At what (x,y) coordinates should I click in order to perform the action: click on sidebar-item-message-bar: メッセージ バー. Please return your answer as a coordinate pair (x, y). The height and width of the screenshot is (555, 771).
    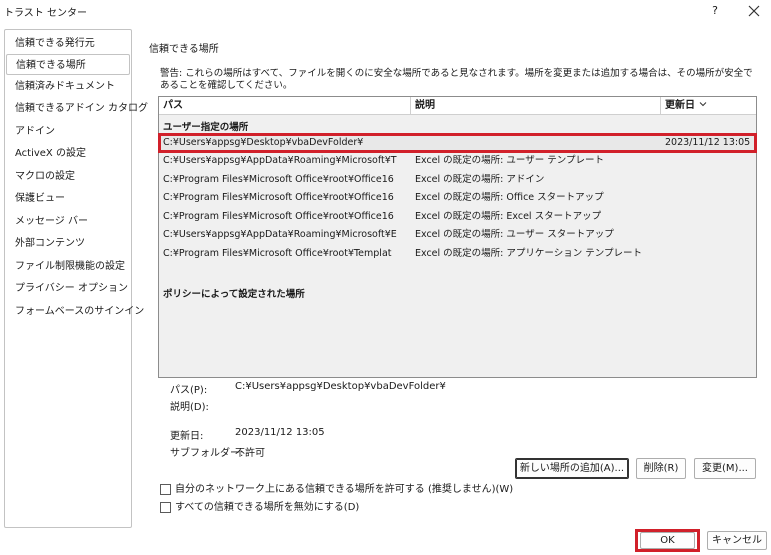
    Looking at the image, I should click on (68, 221).